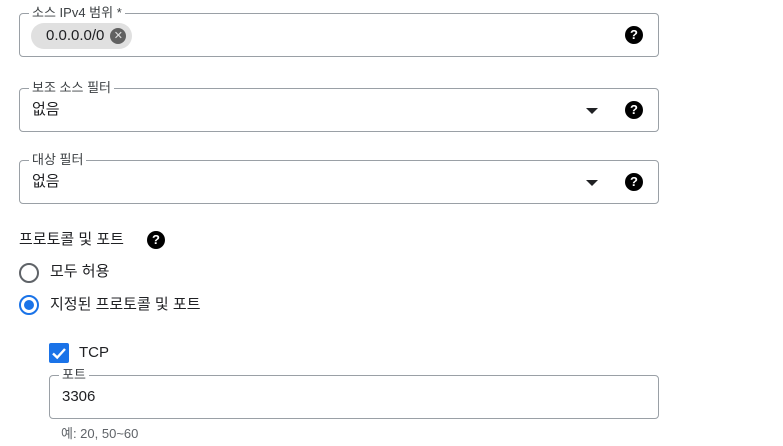 The width and height of the screenshot is (783, 446). I want to click on radio-selected-dot, so click(29, 305).